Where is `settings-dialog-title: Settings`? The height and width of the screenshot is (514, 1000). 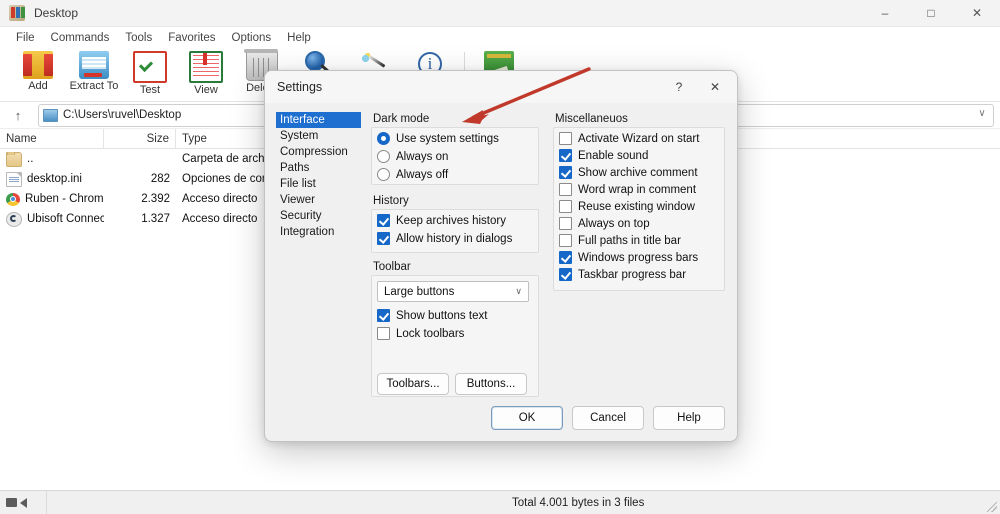
settings-dialog-title: Settings is located at coordinates (300, 87).